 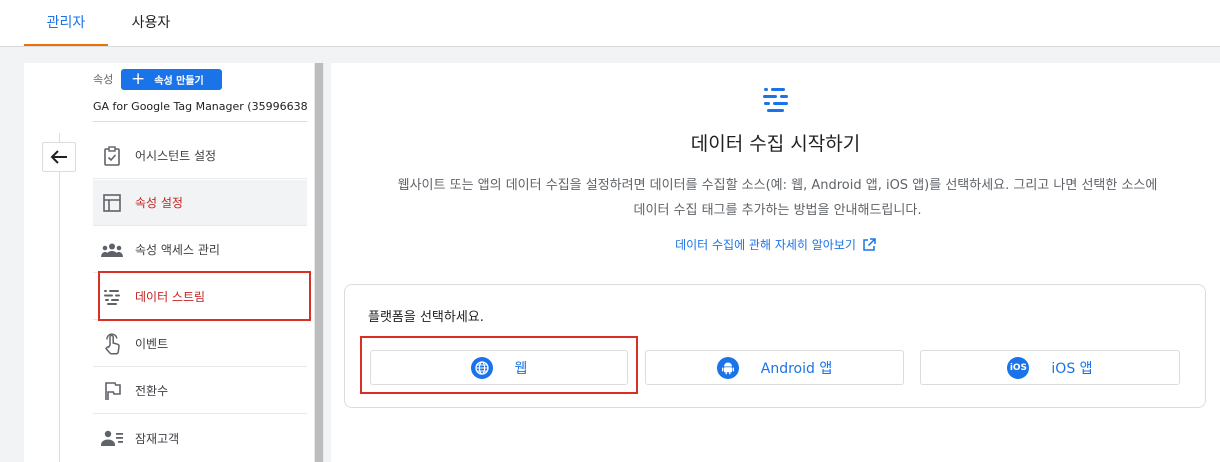 I want to click on create-property-button: + 속성 만들기, so click(x=171, y=79).